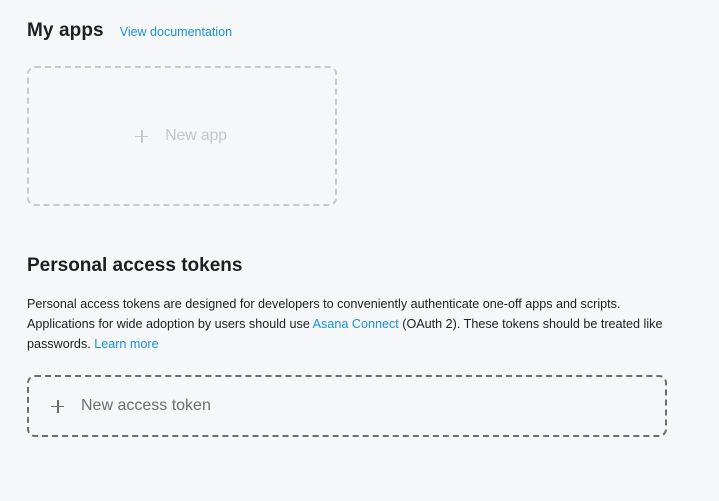  What do you see at coordinates (176, 32) in the screenshot?
I see `view-documentation-link: View documentation` at bounding box center [176, 32].